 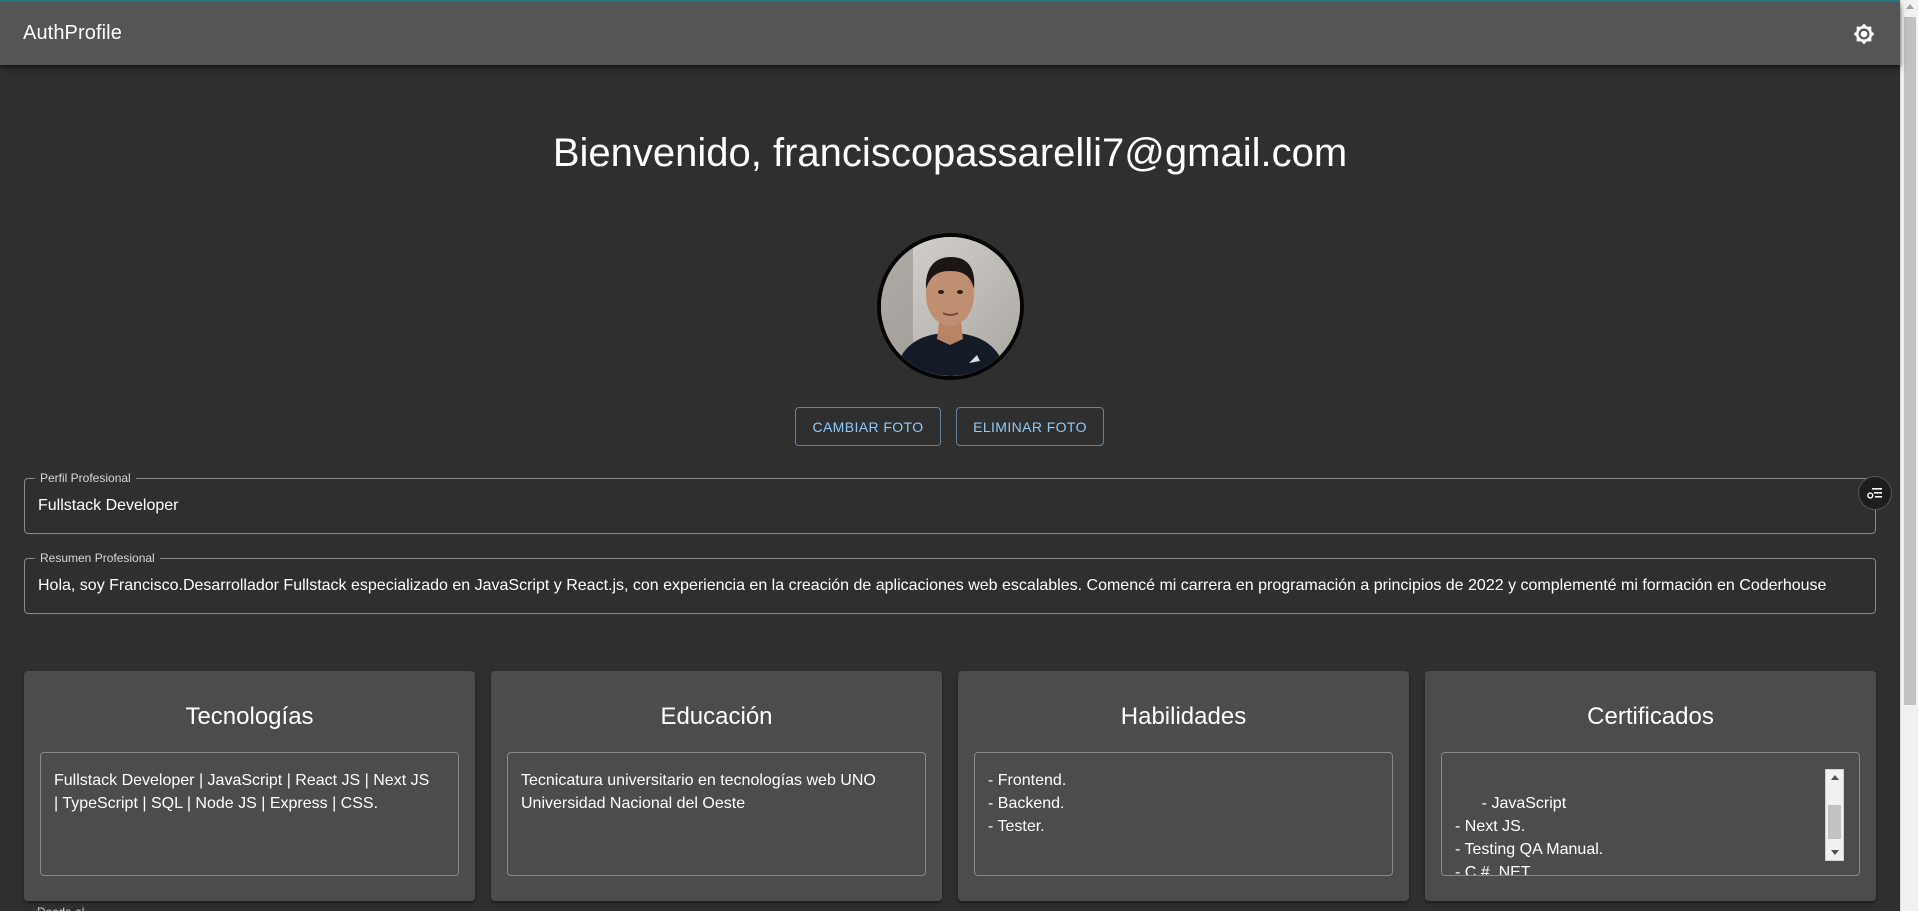 I want to click on professional-summary-label: Resumen Profesional, so click(x=97, y=558).